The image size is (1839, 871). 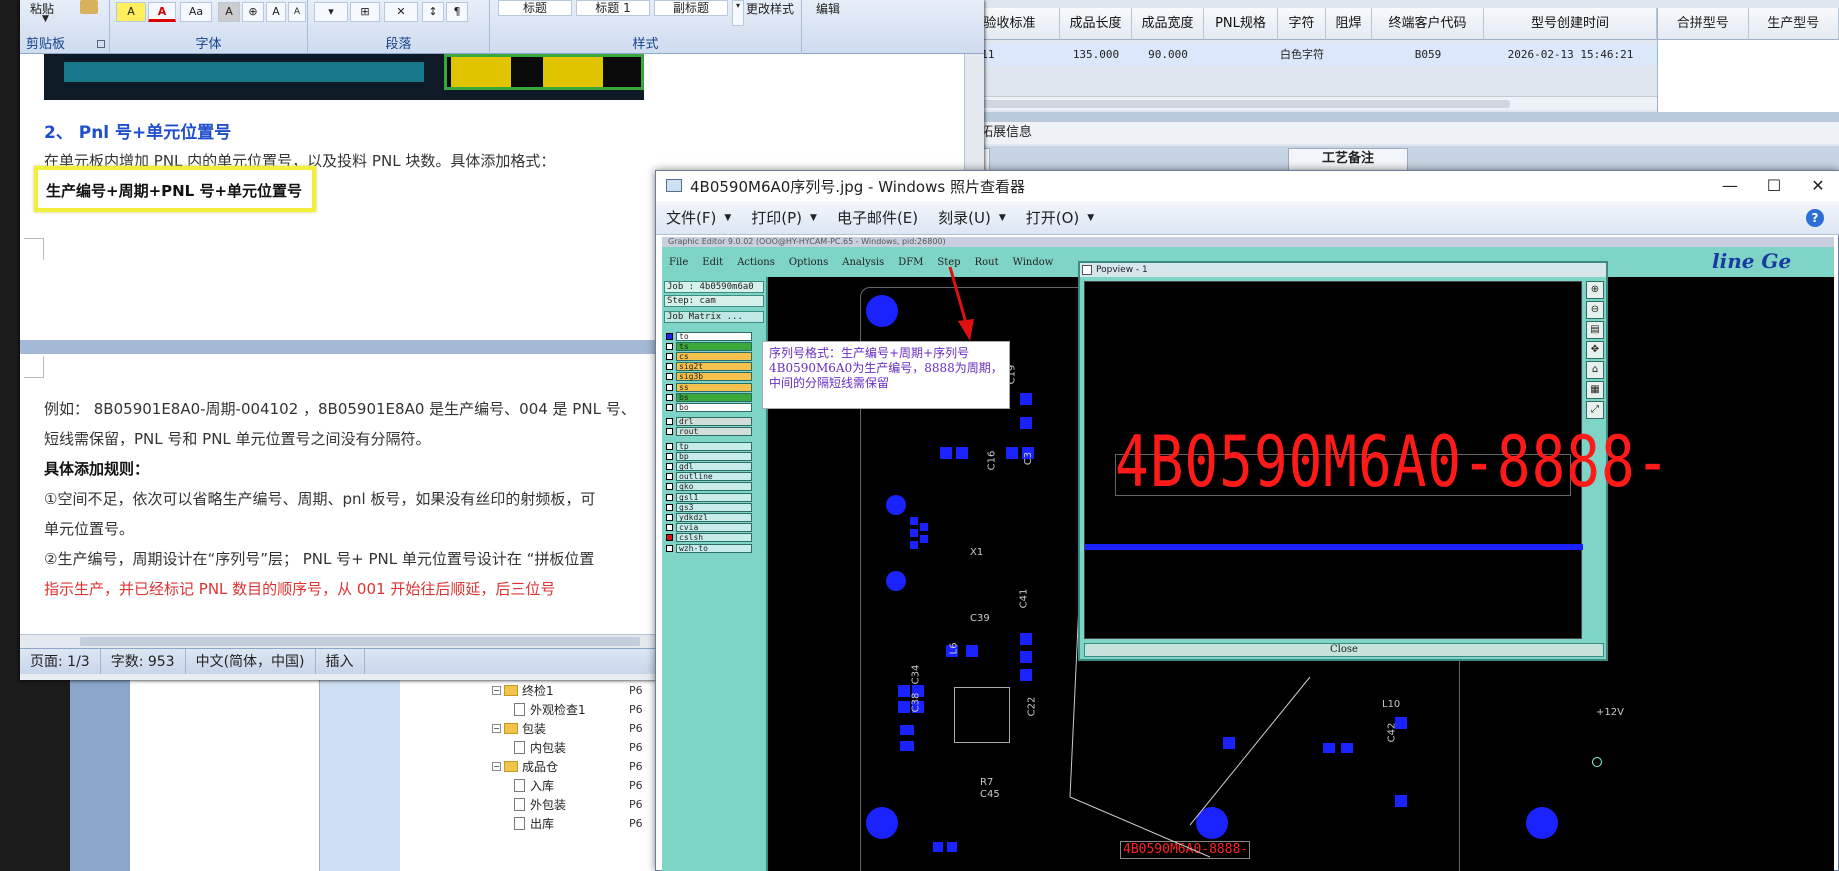 What do you see at coordinates (715, 367) in the screenshot?
I see `layer-row: sig2t` at bounding box center [715, 367].